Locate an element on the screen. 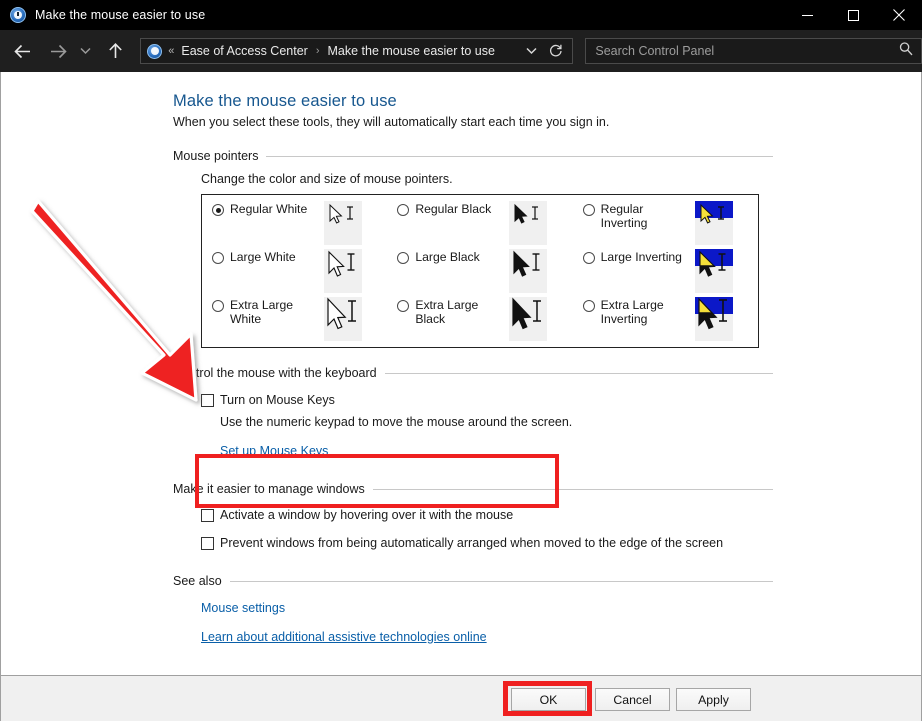 This screenshot has height=721, width=922. pointer-label: Extra Large Black is located at coordinates (447, 312).